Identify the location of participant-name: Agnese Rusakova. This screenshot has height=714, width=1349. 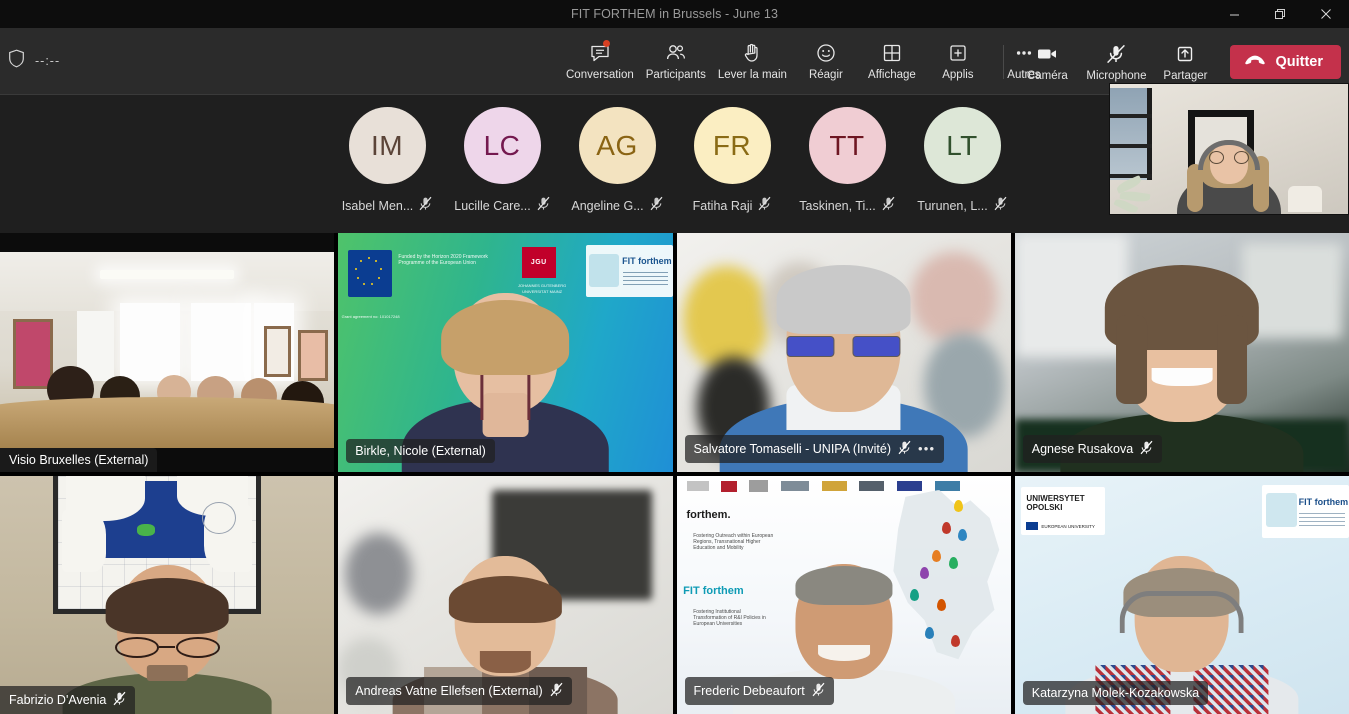
(1082, 448).